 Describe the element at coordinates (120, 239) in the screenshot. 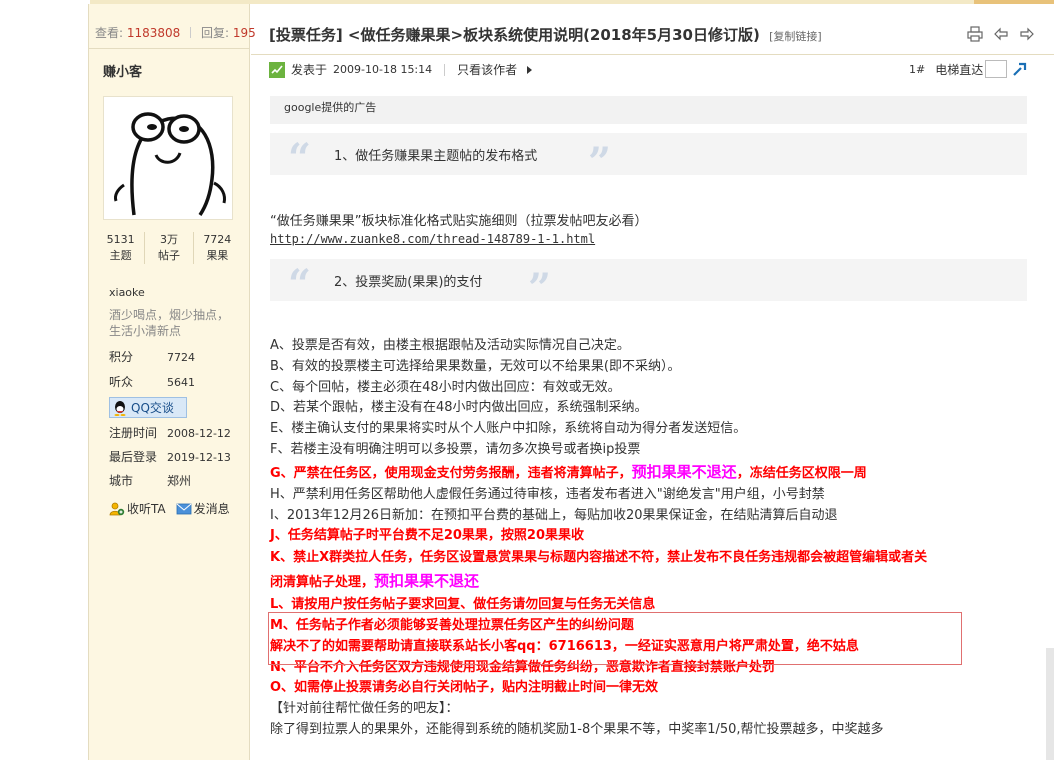

I see `count-topics-value: 5131` at that location.